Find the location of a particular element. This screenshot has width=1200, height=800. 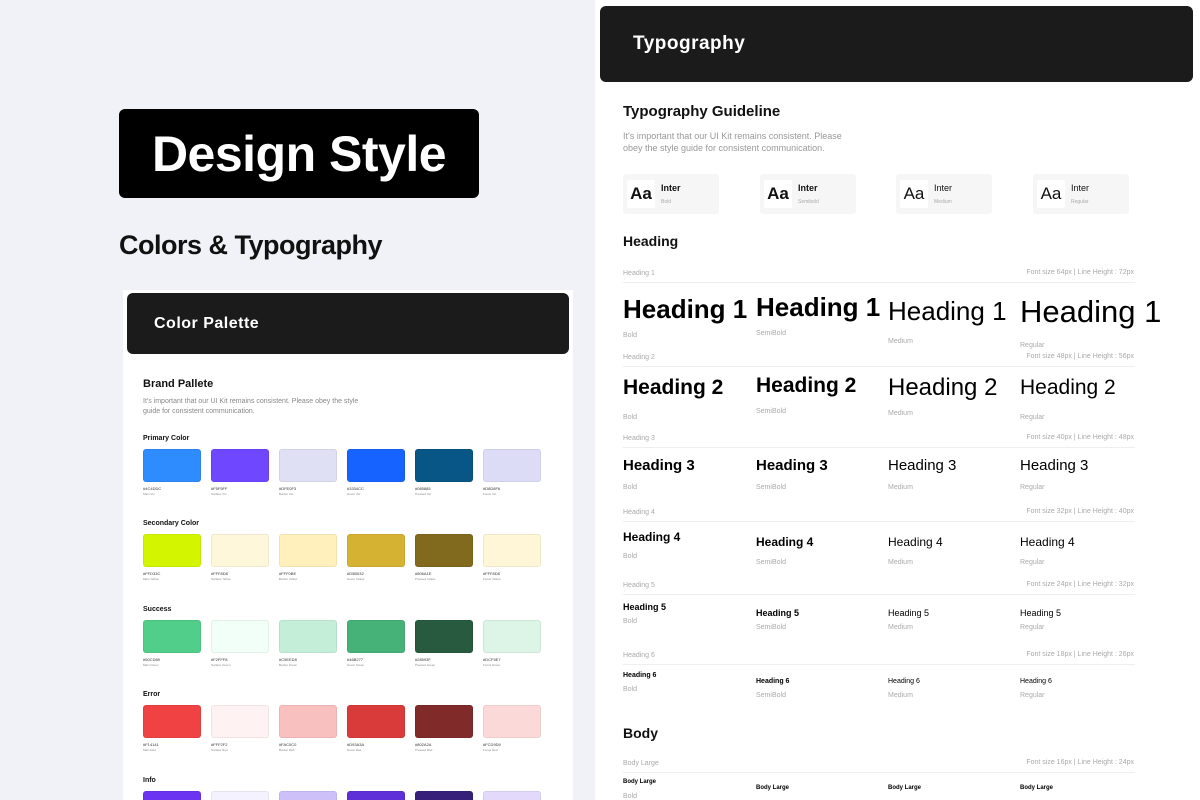

color-swatch: #FFF0BE Border Yellow is located at coordinates (308, 557).